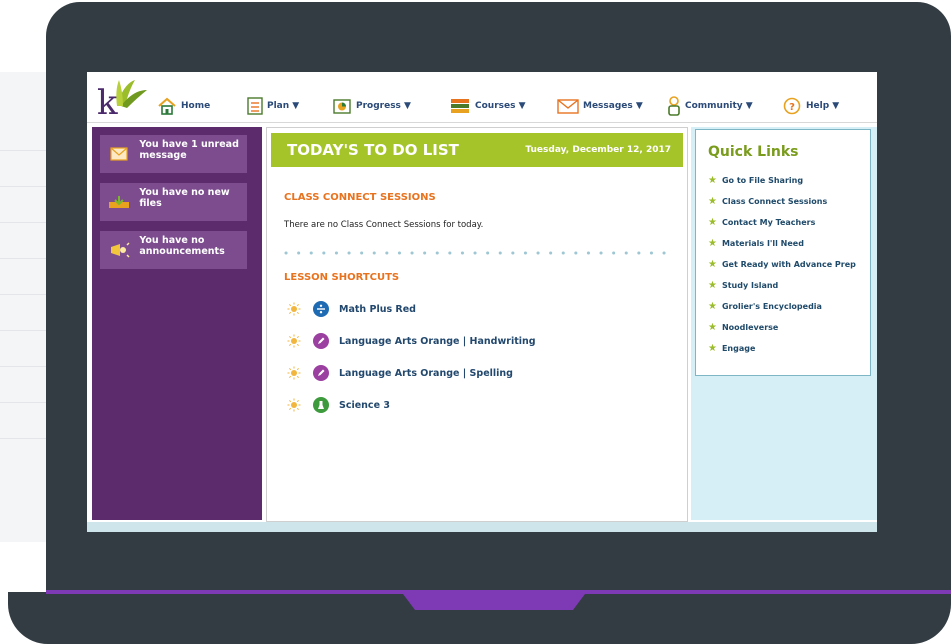 This screenshot has height=644, width=951. What do you see at coordinates (750, 327) in the screenshot?
I see `quick-link-label: Noodleverse` at bounding box center [750, 327].